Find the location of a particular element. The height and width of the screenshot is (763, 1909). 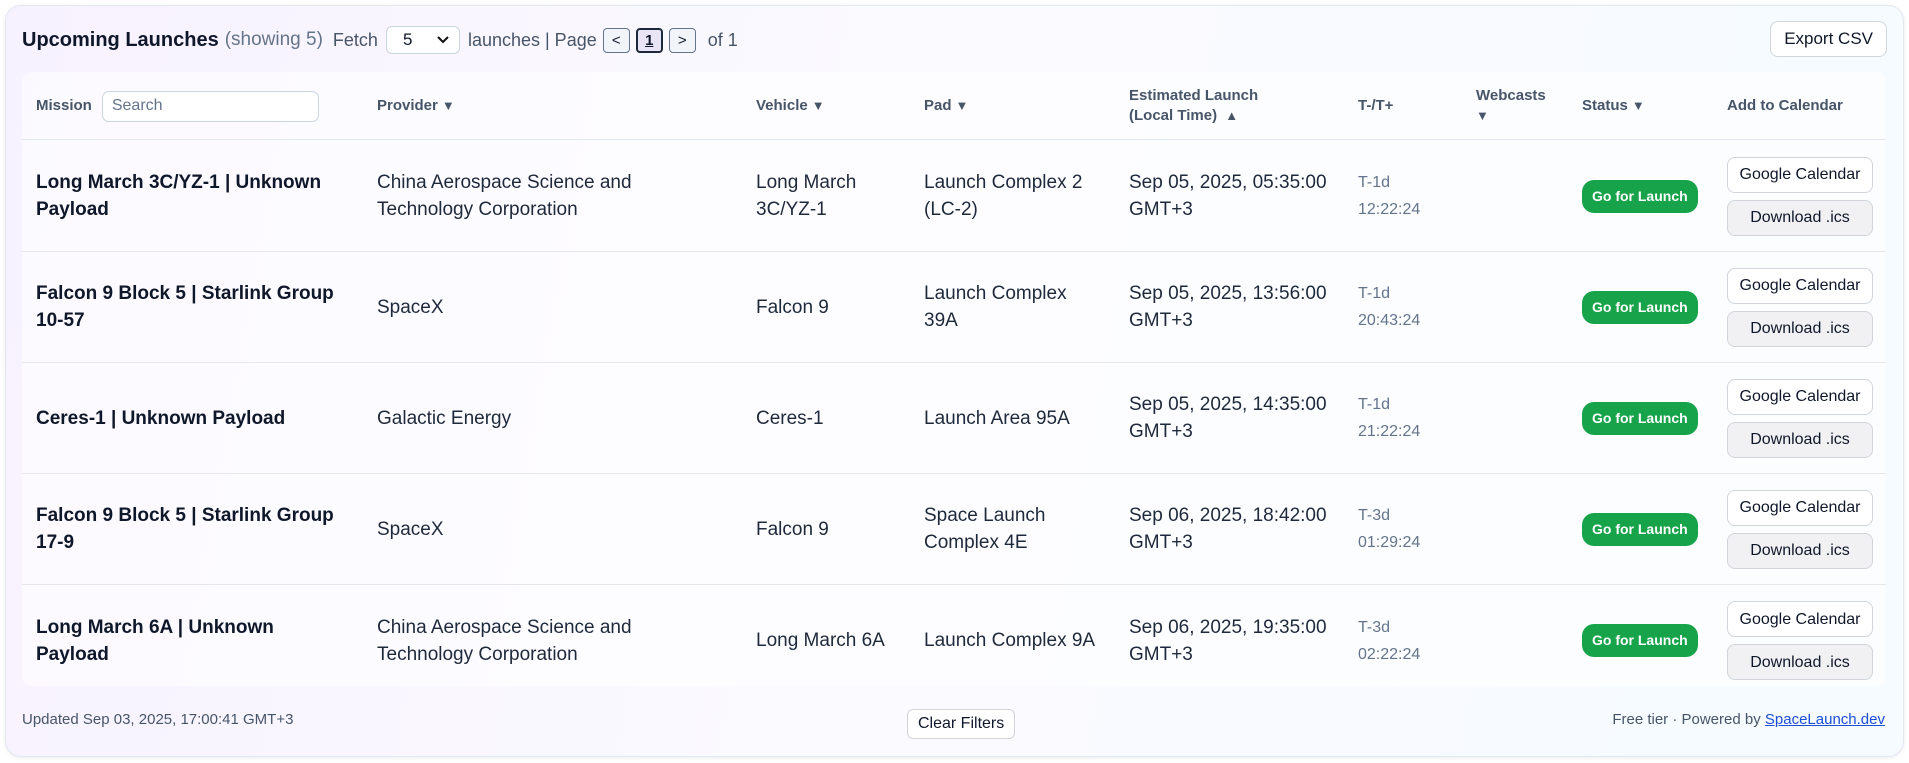

vehicle-cell: Falcon 9 is located at coordinates (792, 529).